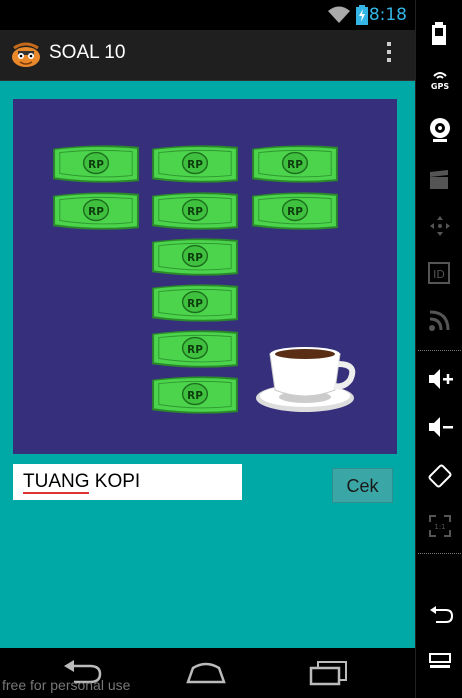  I want to click on svg-text: 1:1, so click(439, 527).